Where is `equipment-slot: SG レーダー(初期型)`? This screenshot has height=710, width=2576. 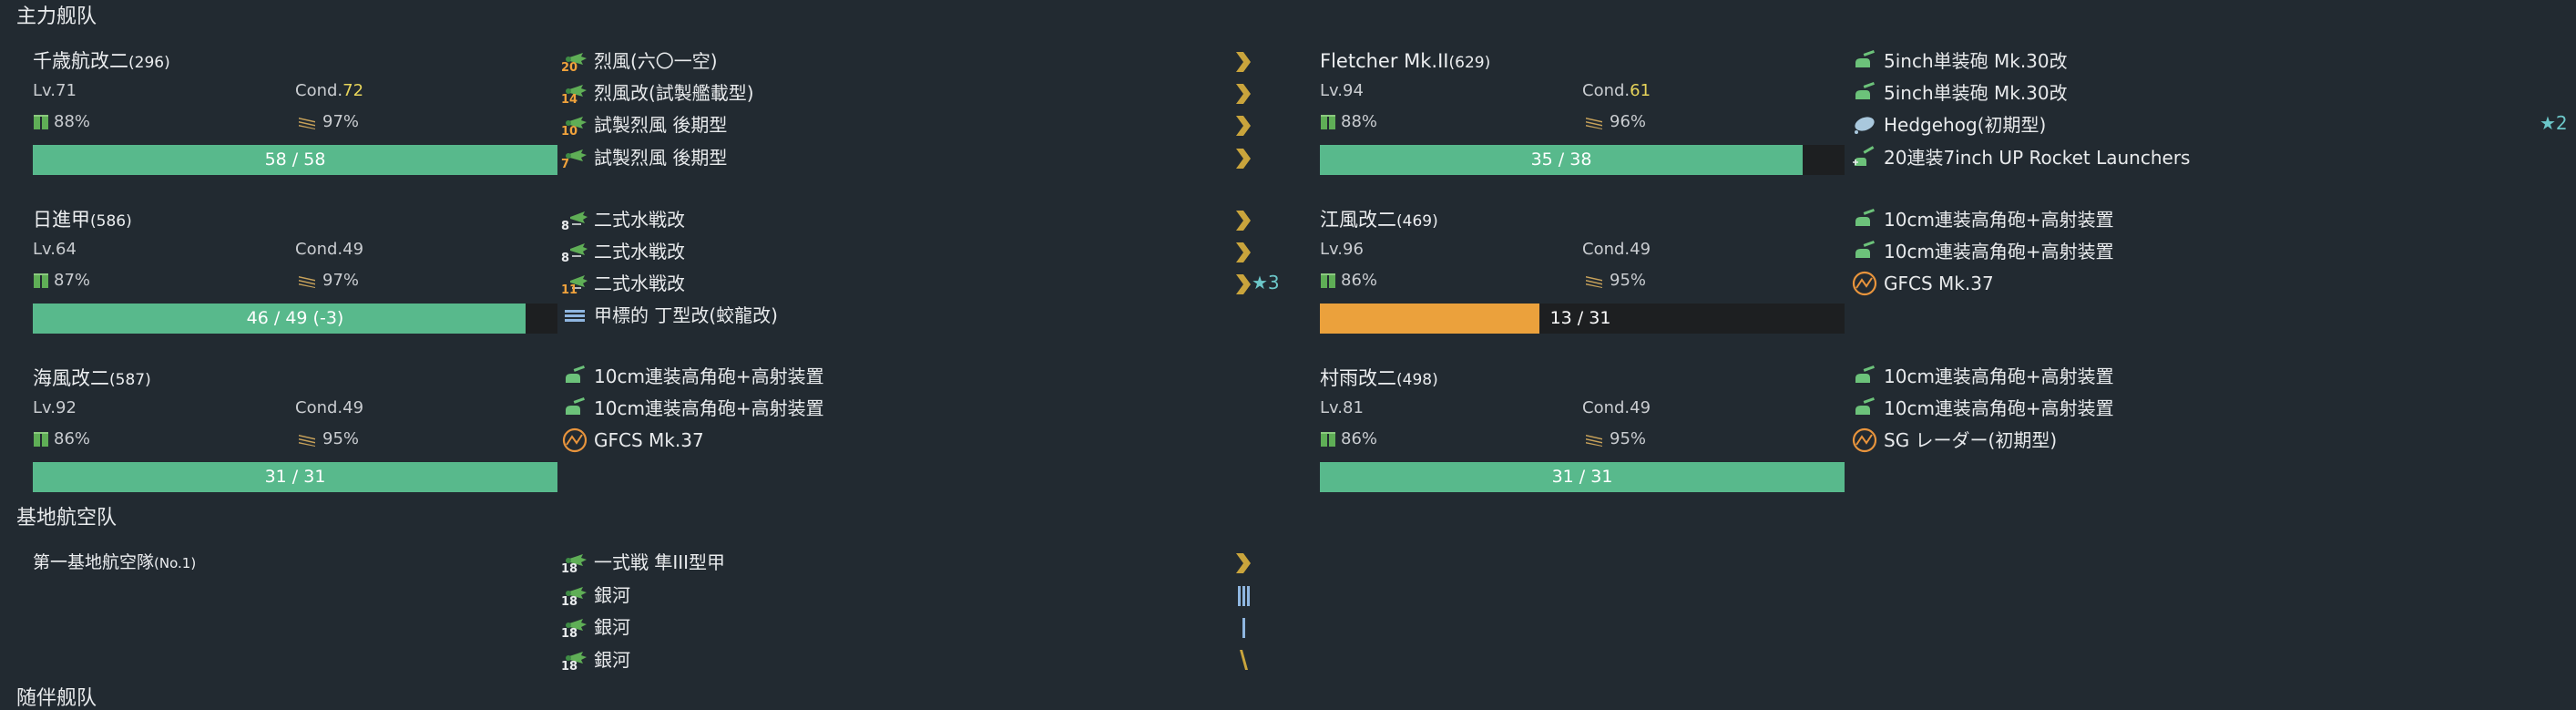 equipment-slot: SG レーダー(初期型) is located at coordinates (1954, 441).